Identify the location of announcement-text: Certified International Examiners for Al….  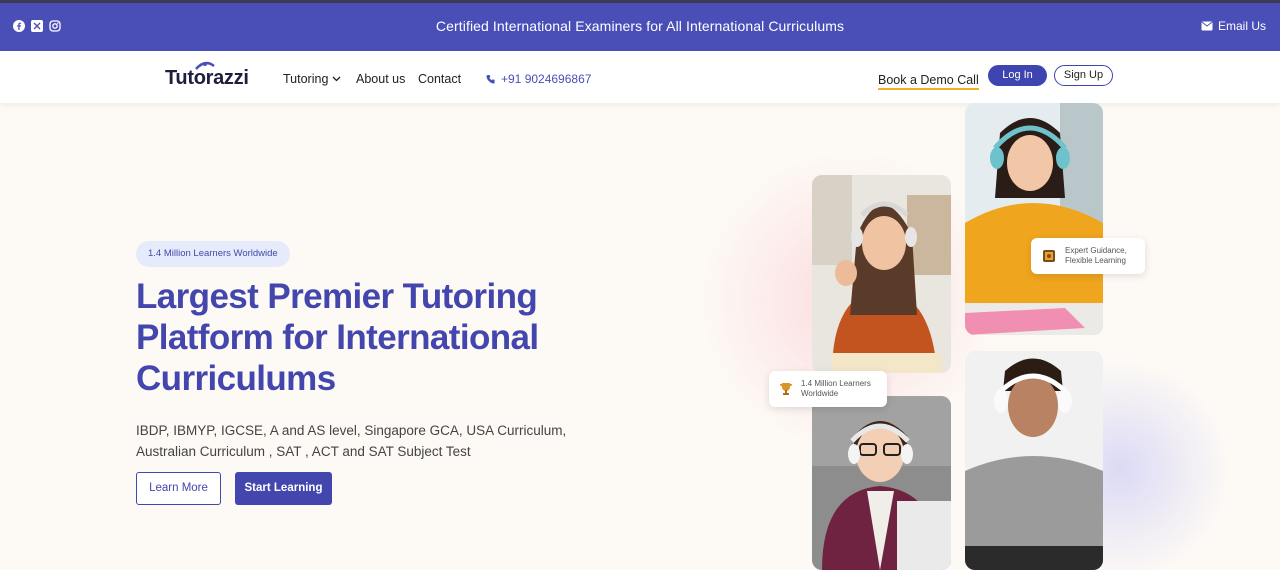
(640, 26).